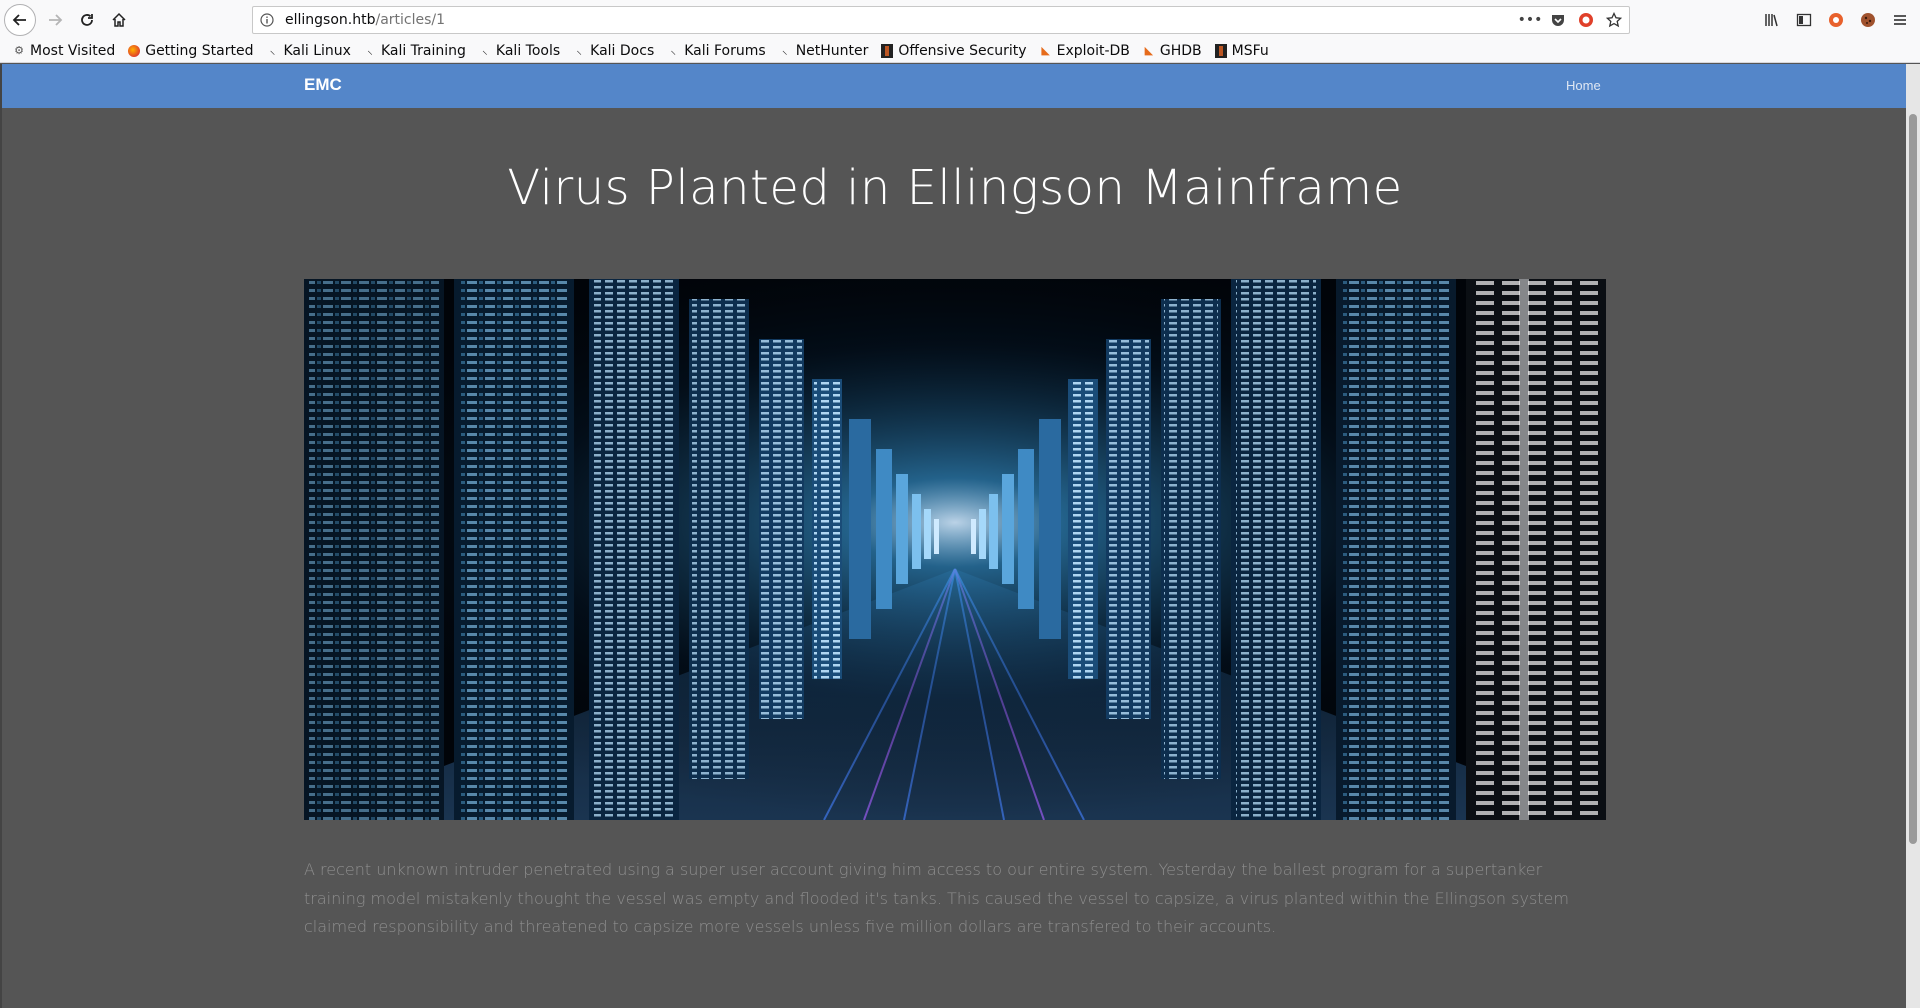  What do you see at coordinates (199, 50) in the screenshot?
I see `bookmark-label: Getting Started` at bounding box center [199, 50].